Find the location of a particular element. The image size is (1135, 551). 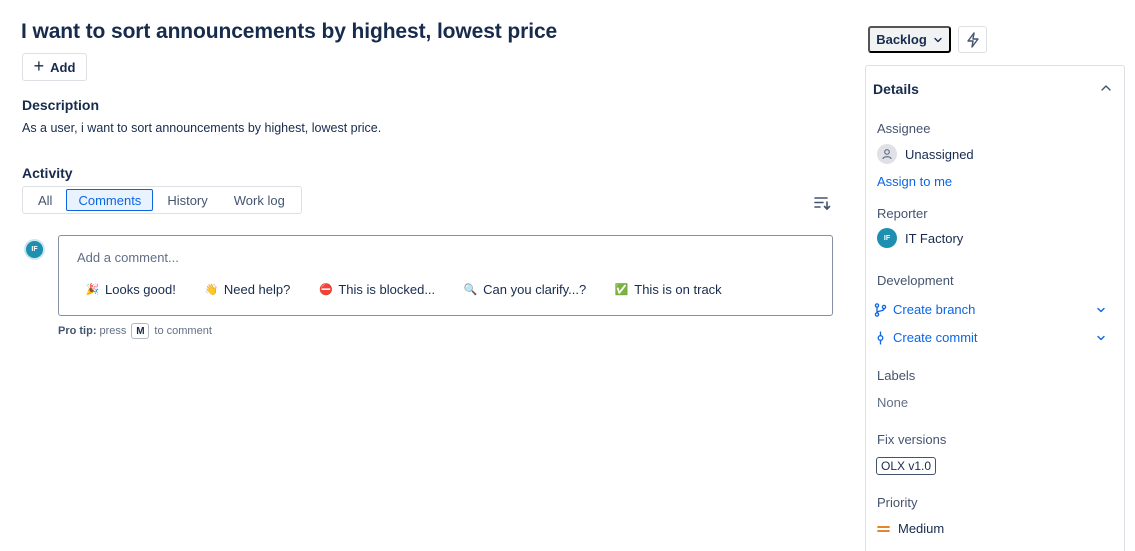

magnifier-icon: 🔍 is located at coordinates (470, 290).